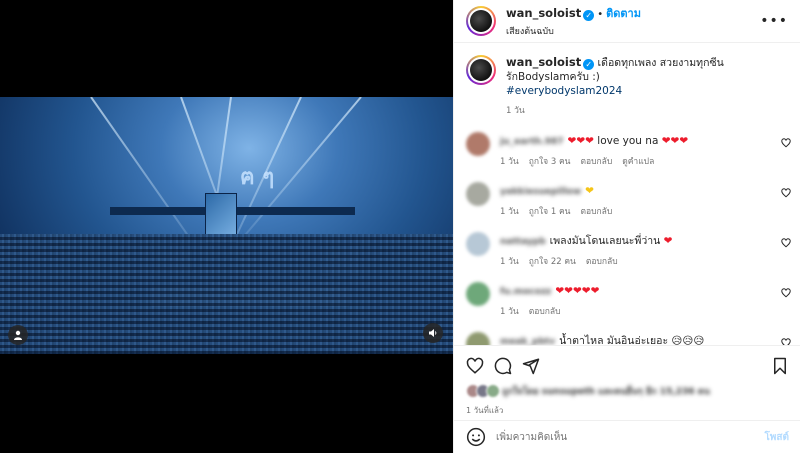 The height and width of the screenshot is (453, 800). I want to click on translate-button: ดูคำแปล, so click(638, 162).